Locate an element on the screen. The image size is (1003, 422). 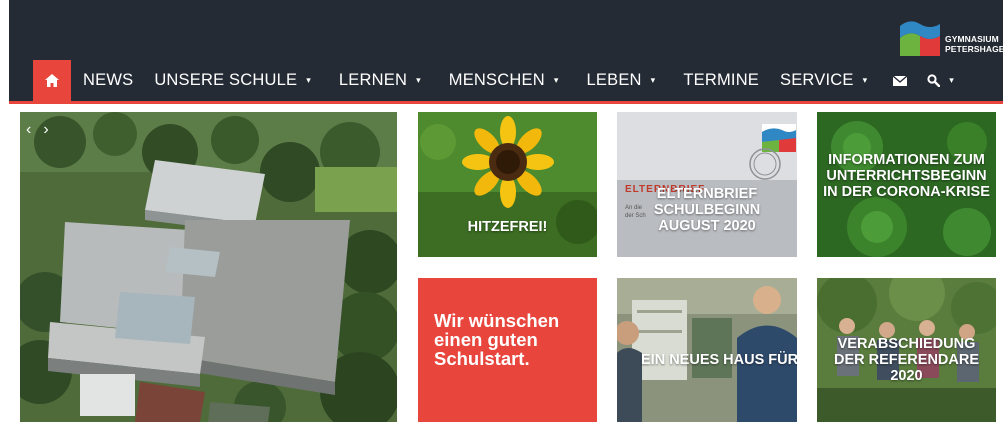
logo-line-2: PETERSHAGEN is located at coordinates (974, 49).